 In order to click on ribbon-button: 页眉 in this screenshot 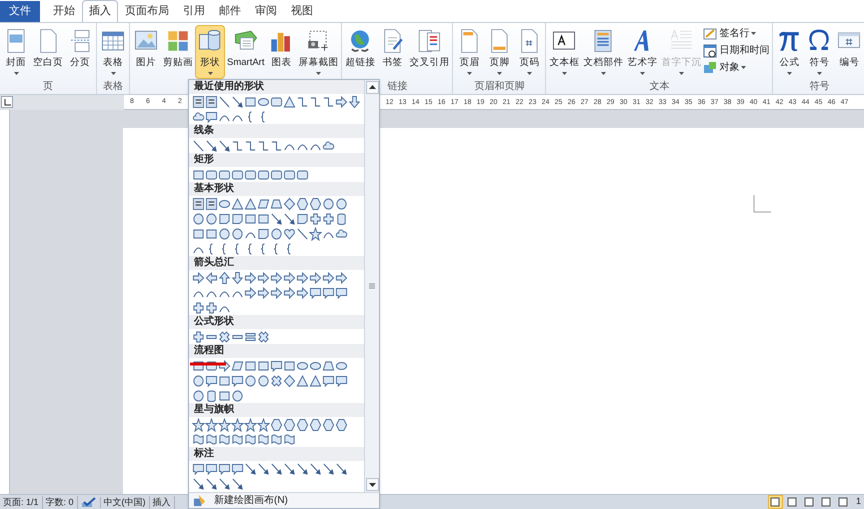, I will do `click(469, 52)`.